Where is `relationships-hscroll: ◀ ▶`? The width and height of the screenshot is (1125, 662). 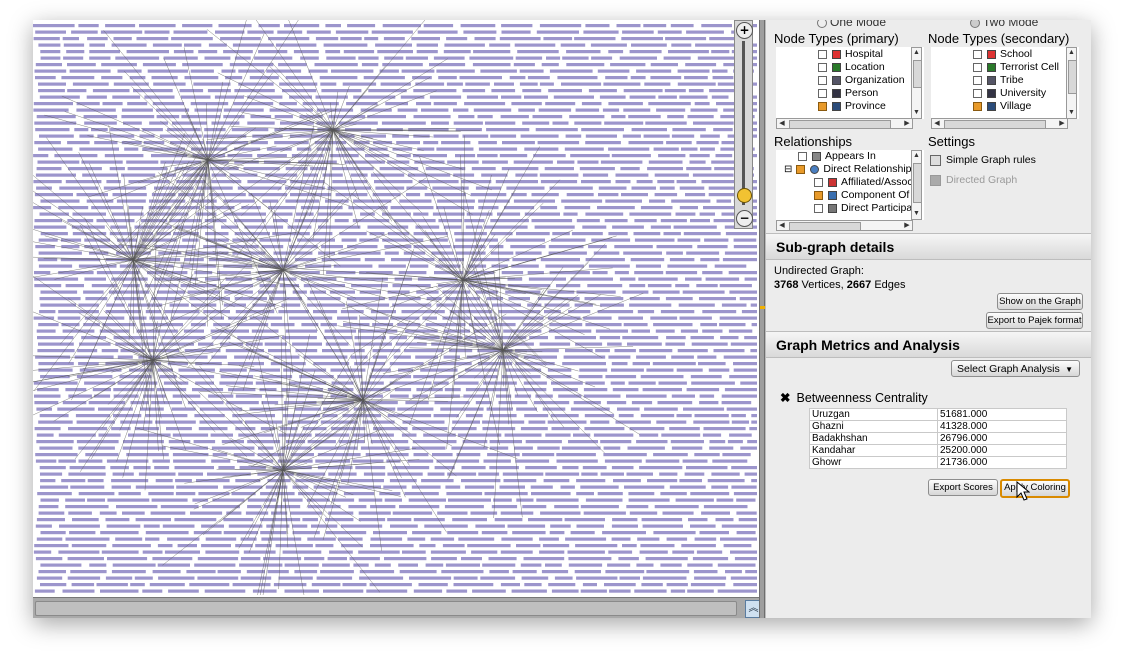
relationships-hscroll: ◀ ▶ is located at coordinates (844, 225).